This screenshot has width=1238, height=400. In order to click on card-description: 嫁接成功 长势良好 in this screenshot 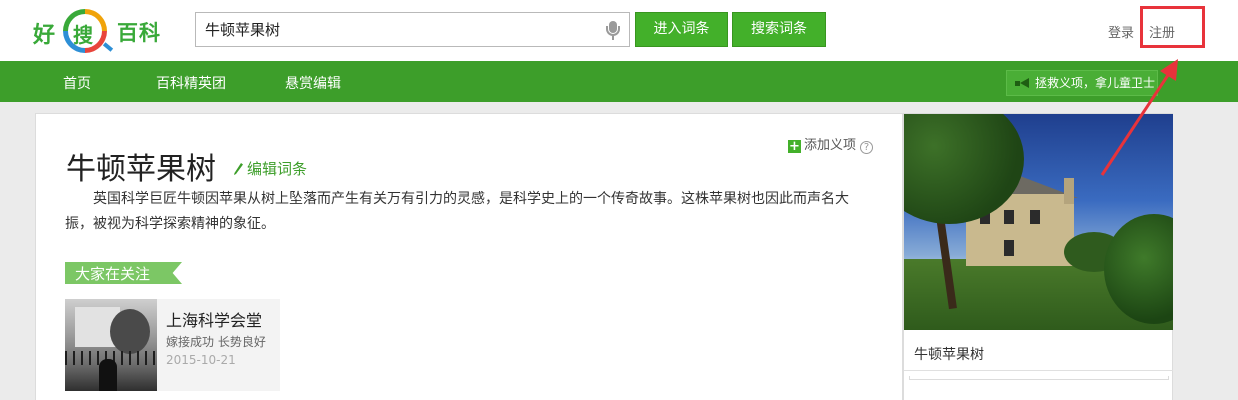, I will do `click(216, 342)`.